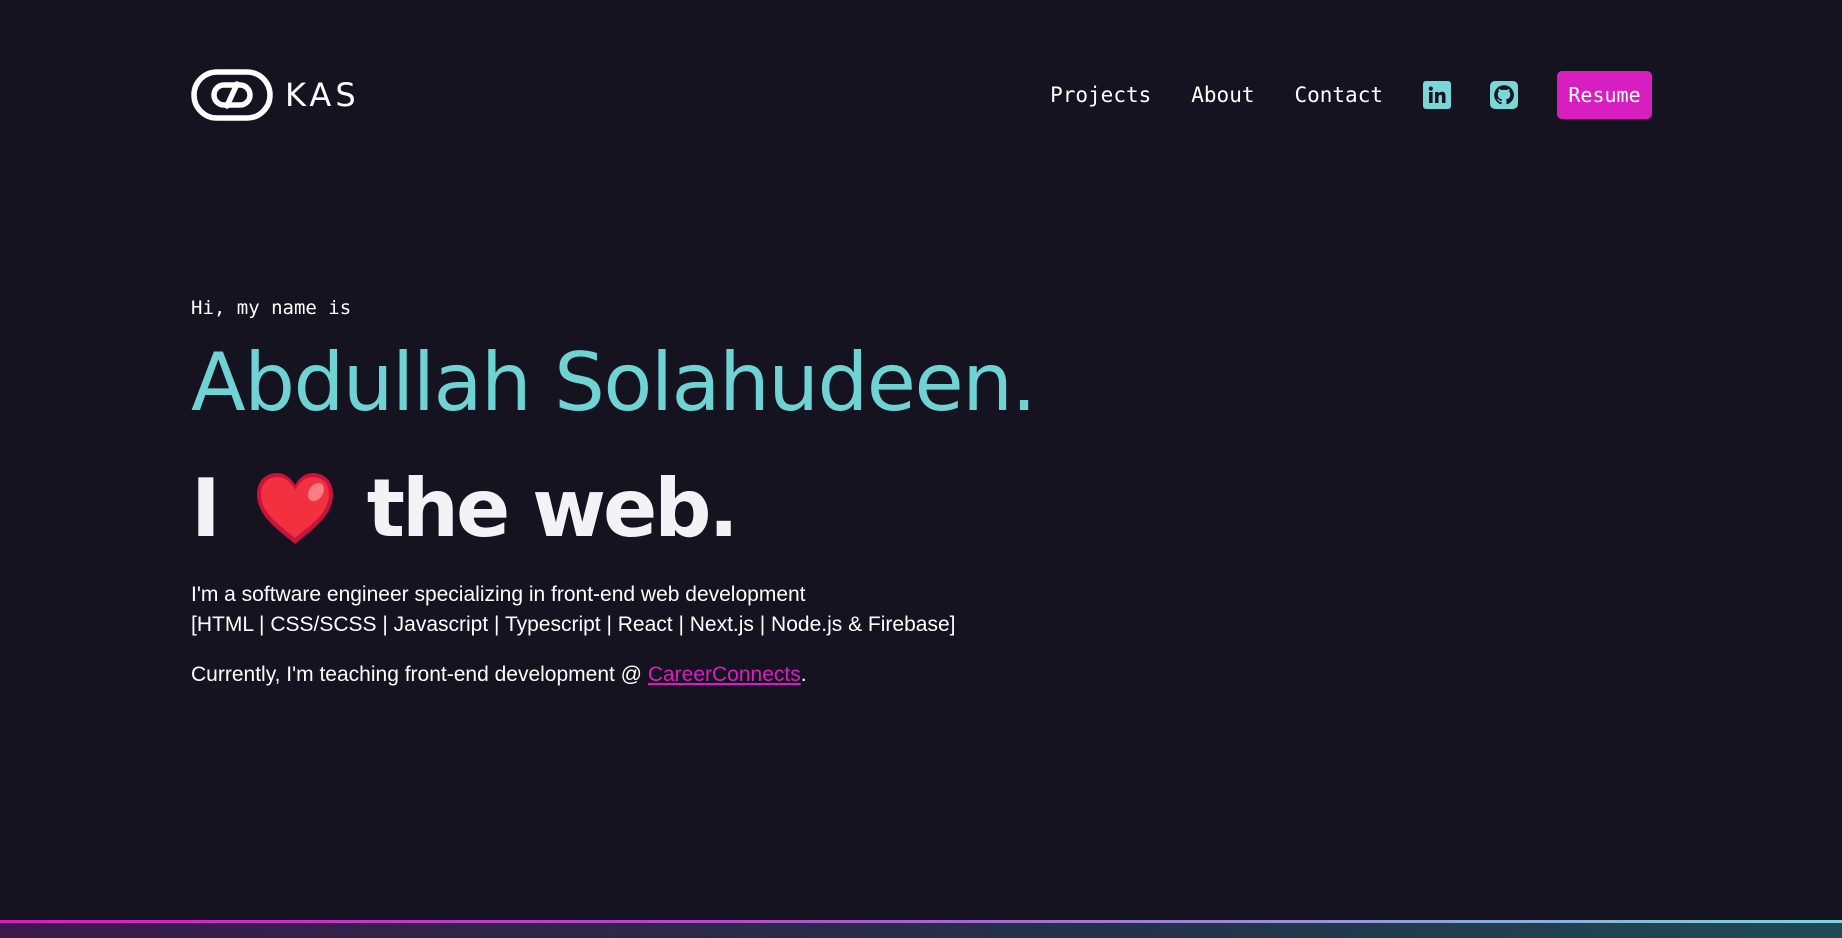 This screenshot has width=1842, height=938. Describe the element at coordinates (1604, 95) in the screenshot. I see `resume-button: Resume` at that location.